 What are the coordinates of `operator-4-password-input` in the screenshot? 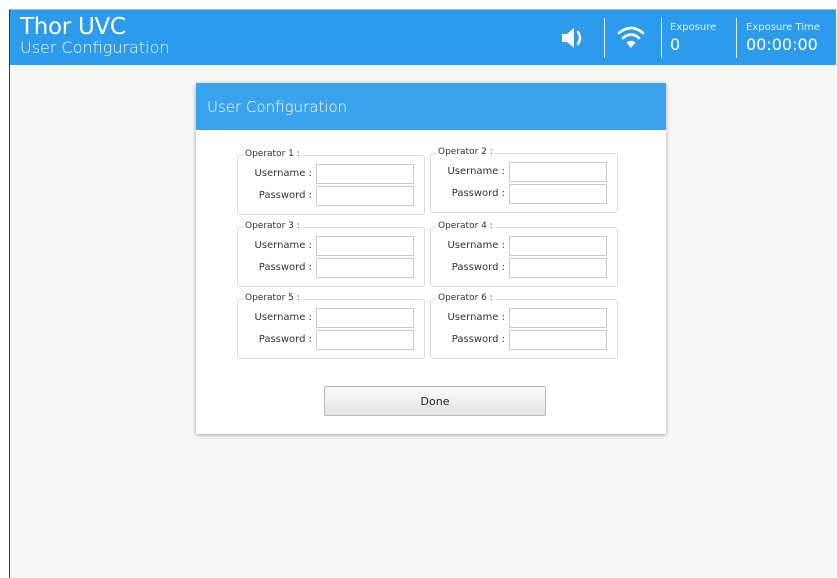 It's located at (558, 268).